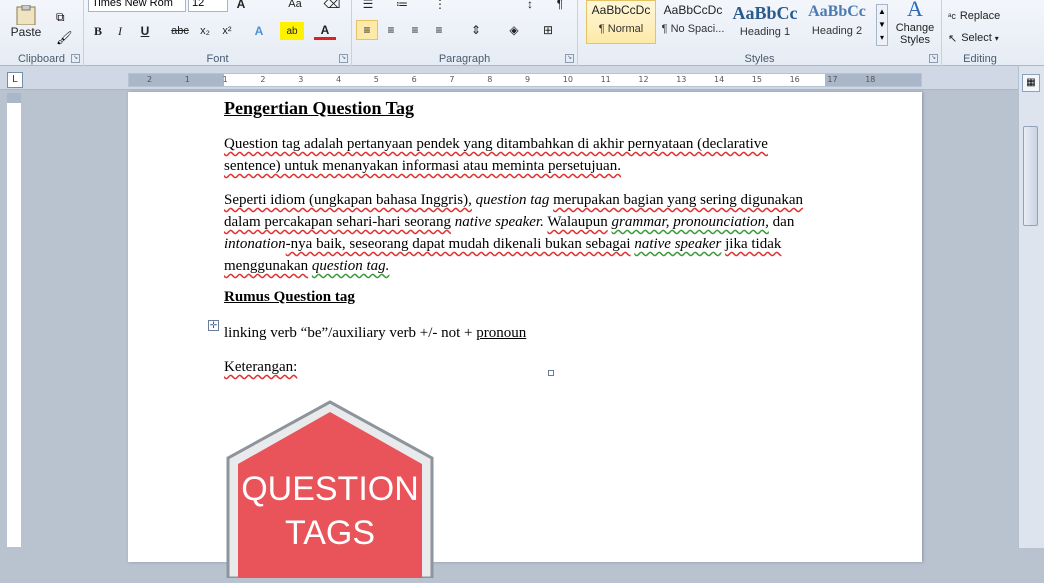 Image resolution: width=1044 pixels, height=583 pixels. What do you see at coordinates (120, 31) in the screenshot?
I see `italic-button: I` at bounding box center [120, 31].